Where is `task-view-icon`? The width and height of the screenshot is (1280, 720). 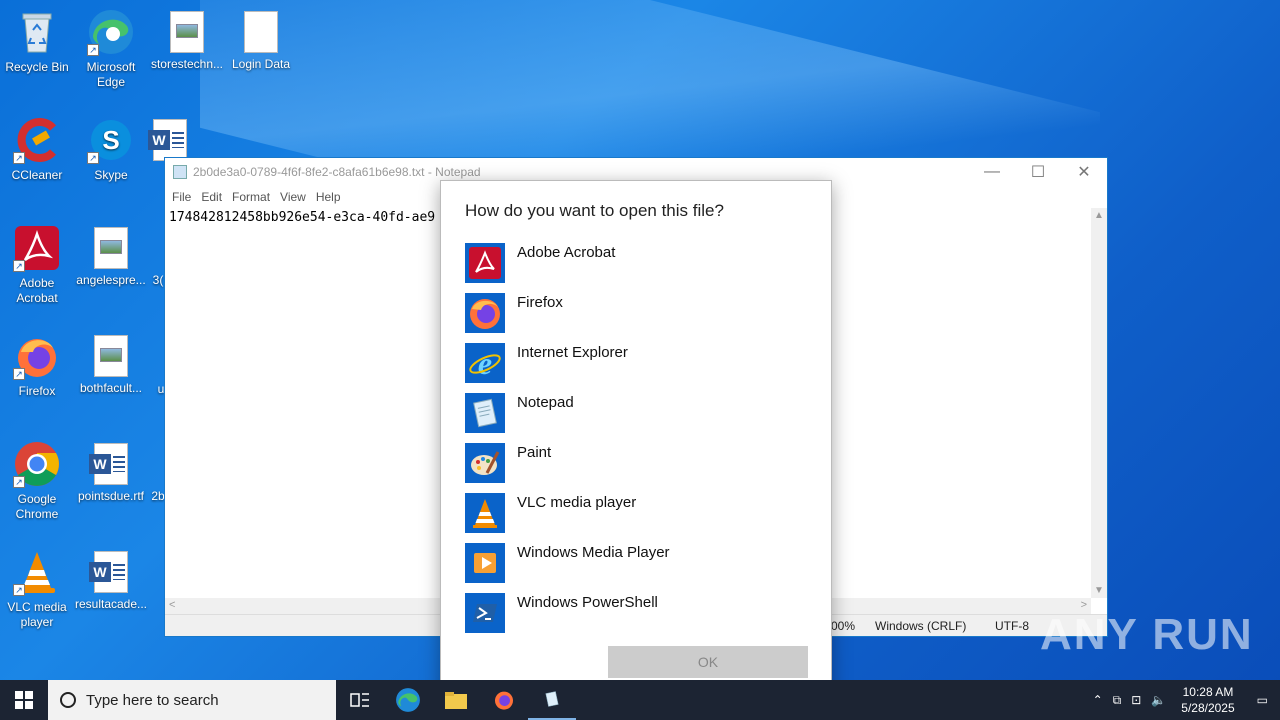
task-view-icon is located at coordinates (359, 700).